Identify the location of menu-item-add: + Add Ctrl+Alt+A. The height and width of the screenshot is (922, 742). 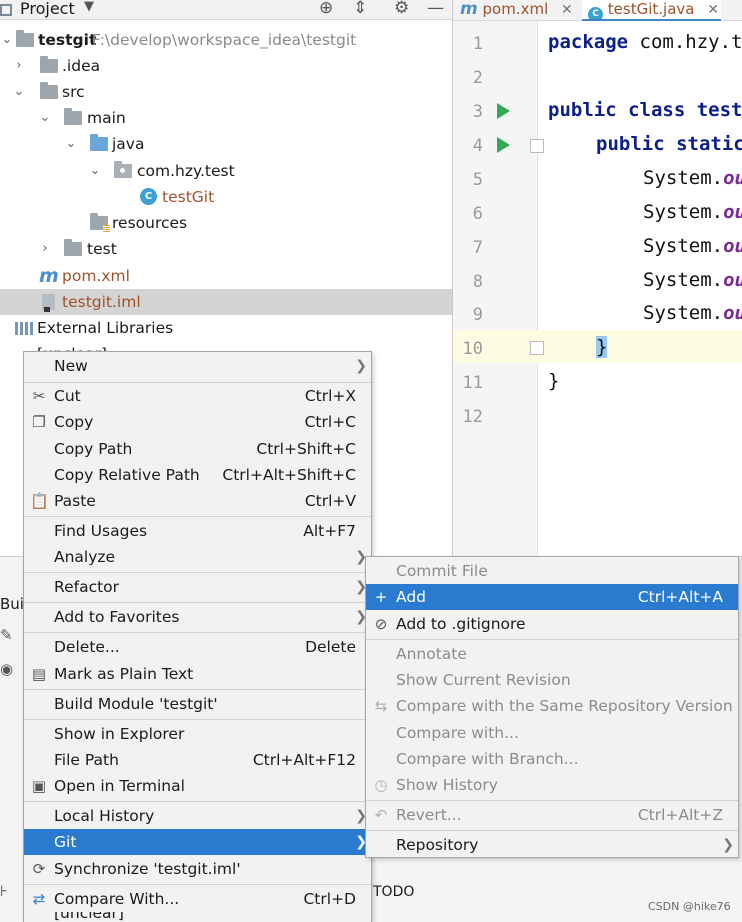
(552, 597).